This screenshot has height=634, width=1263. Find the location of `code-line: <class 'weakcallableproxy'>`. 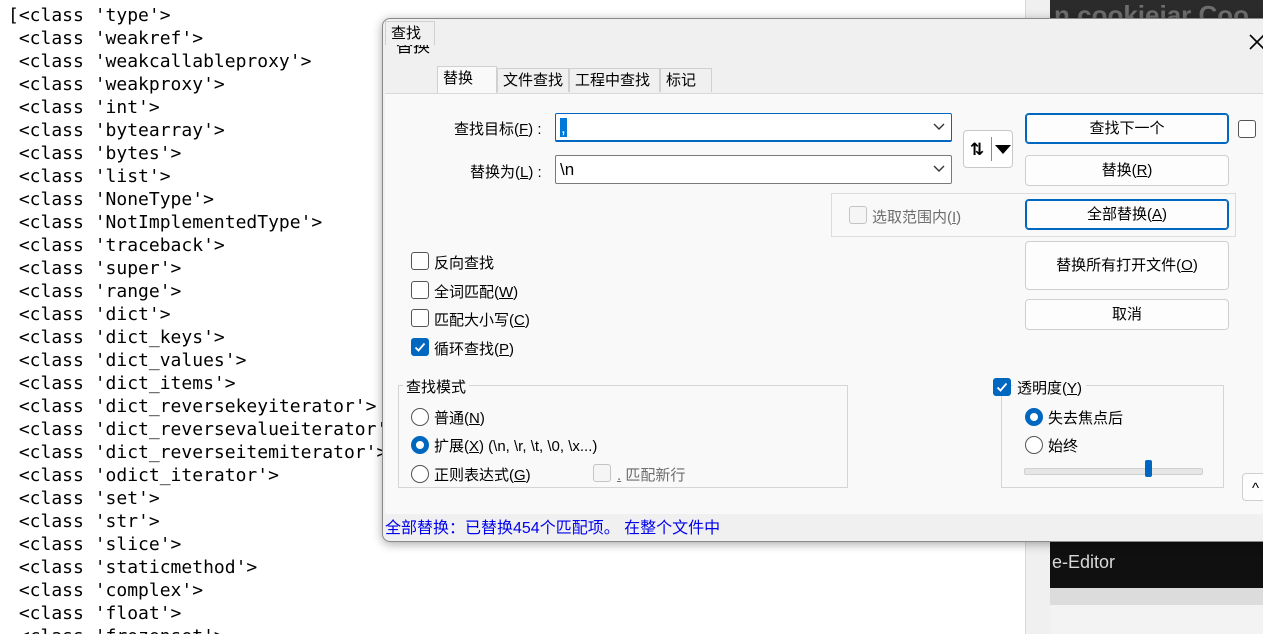

code-line: <class 'weakcallableproxy'> is located at coordinates (160, 61).